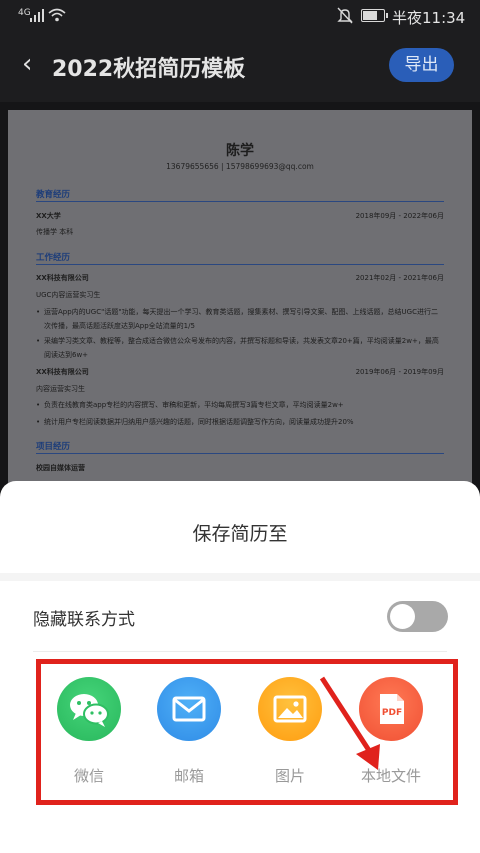 The height and width of the screenshot is (853, 480). I want to click on section-heading-education: 教育经历, so click(53, 195).